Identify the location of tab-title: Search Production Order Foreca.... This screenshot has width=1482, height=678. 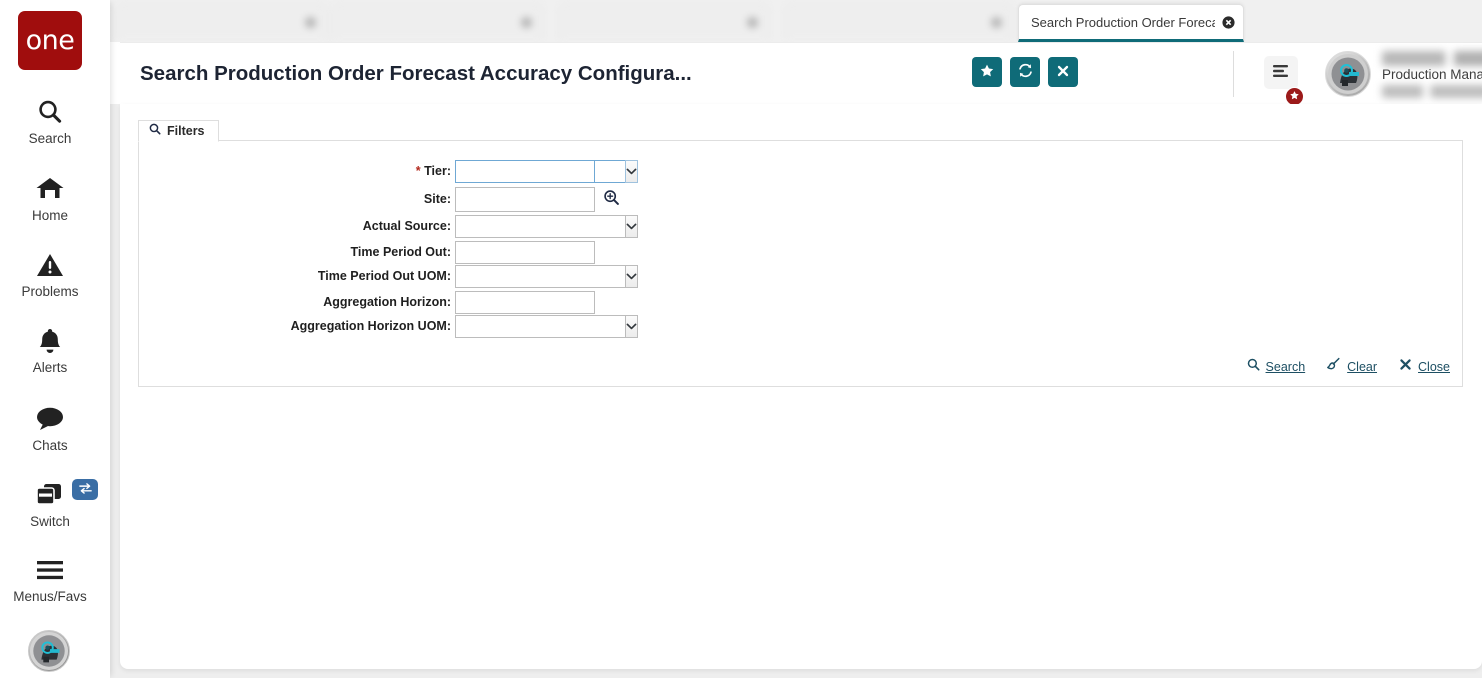
(1123, 22).